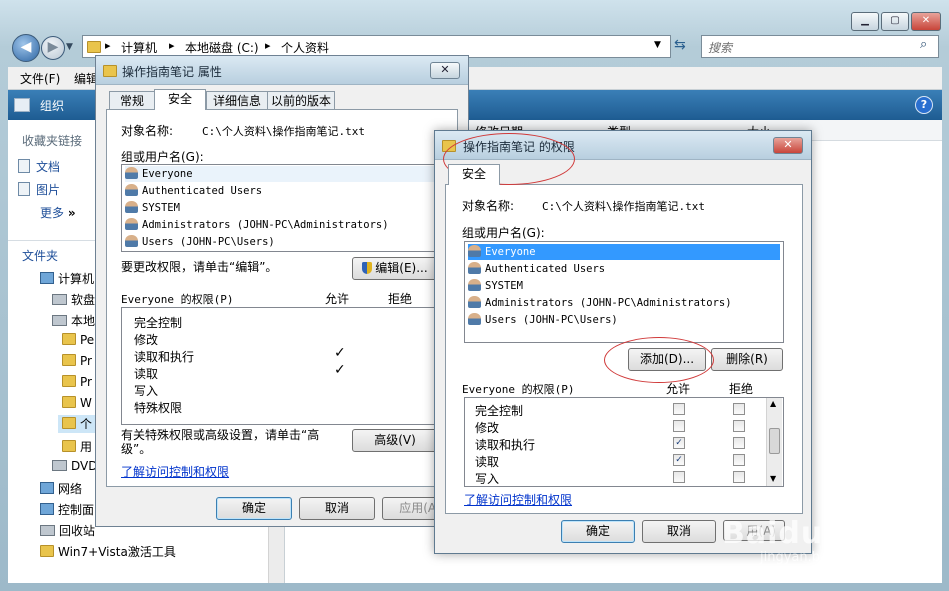 The width and height of the screenshot is (949, 591). I want to click on refresh-icon: ⇆, so click(680, 45).